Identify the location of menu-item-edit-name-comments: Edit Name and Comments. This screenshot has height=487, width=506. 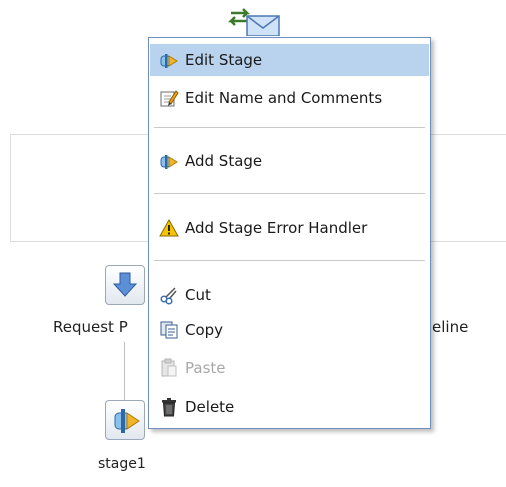
(289, 98).